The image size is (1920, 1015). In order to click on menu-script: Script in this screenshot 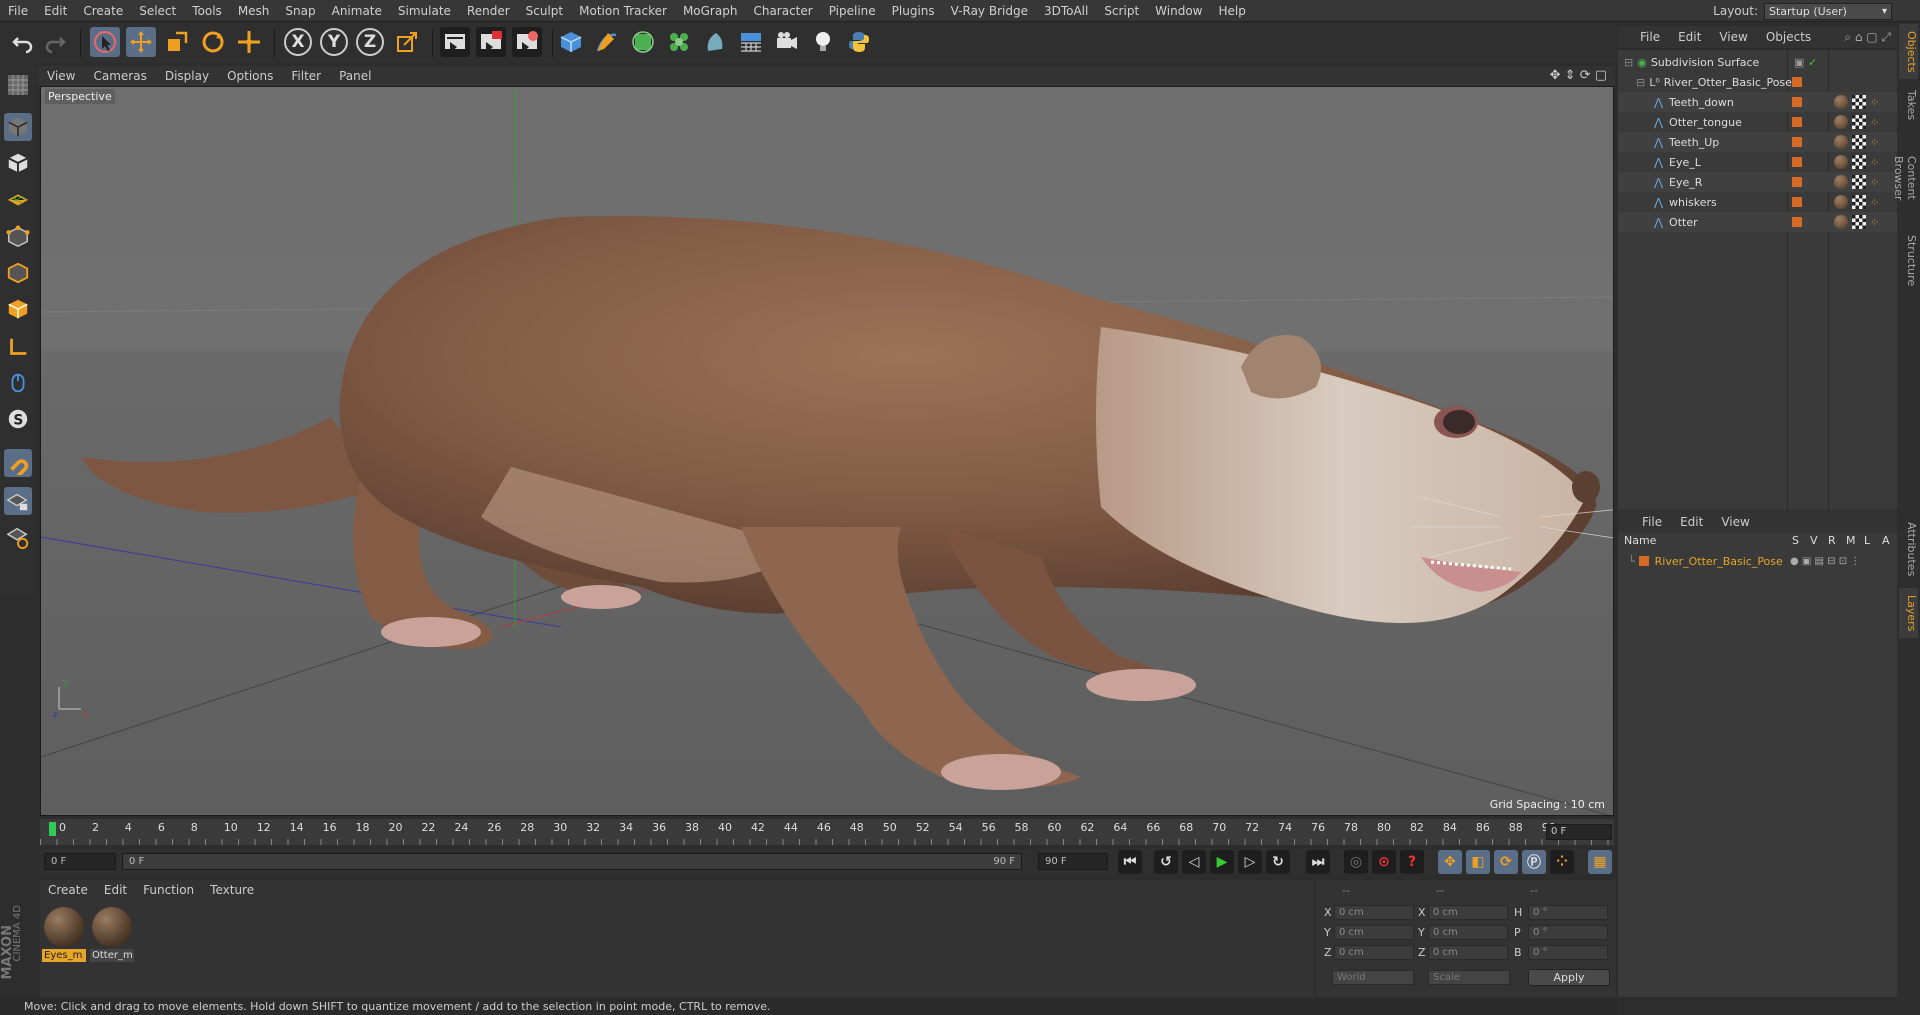, I will do `click(1121, 11)`.